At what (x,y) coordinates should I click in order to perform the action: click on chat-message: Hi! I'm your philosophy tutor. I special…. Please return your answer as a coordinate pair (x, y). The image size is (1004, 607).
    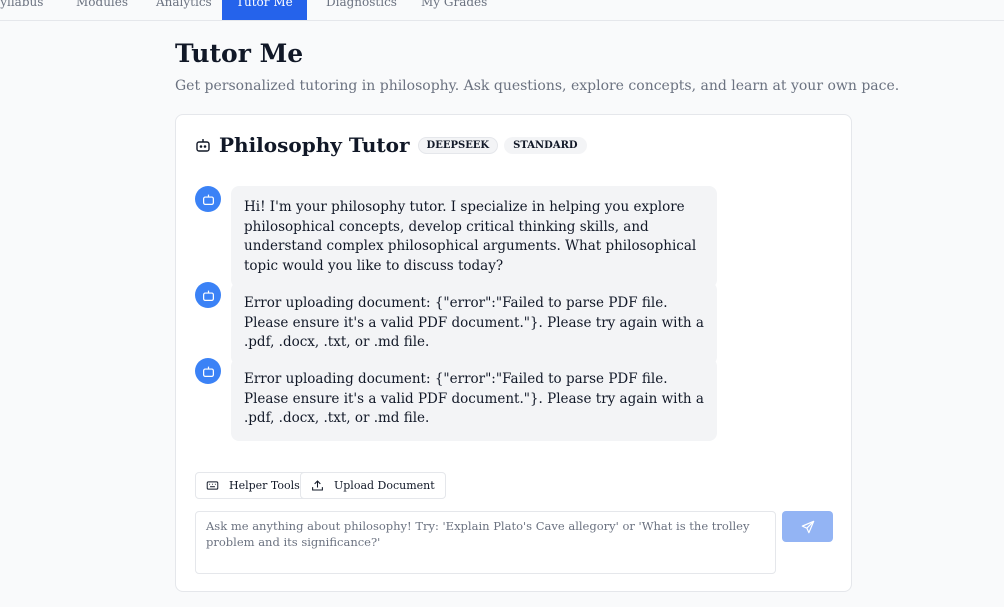
    Looking at the image, I should click on (456, 237).